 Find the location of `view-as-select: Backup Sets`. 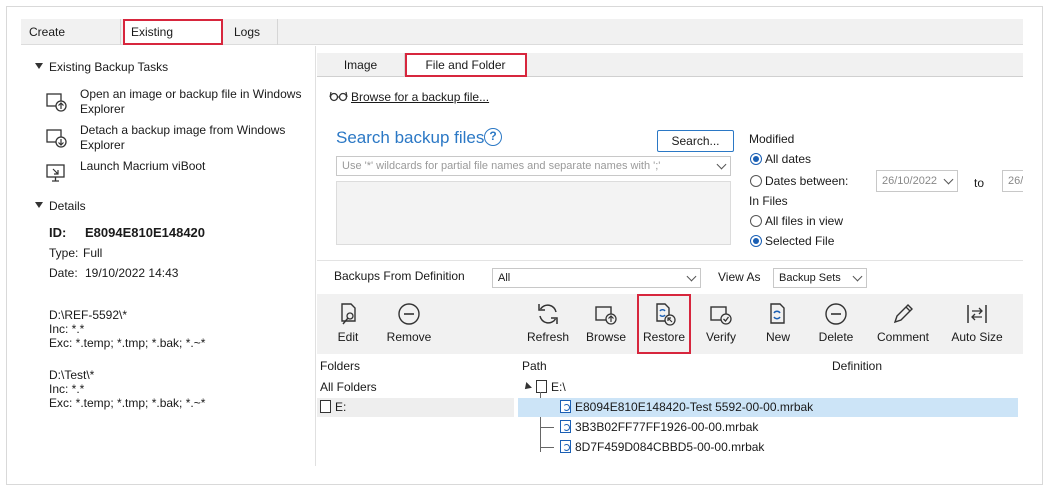

view-as-select: Backup Sets is located at coordinates (820, 278).